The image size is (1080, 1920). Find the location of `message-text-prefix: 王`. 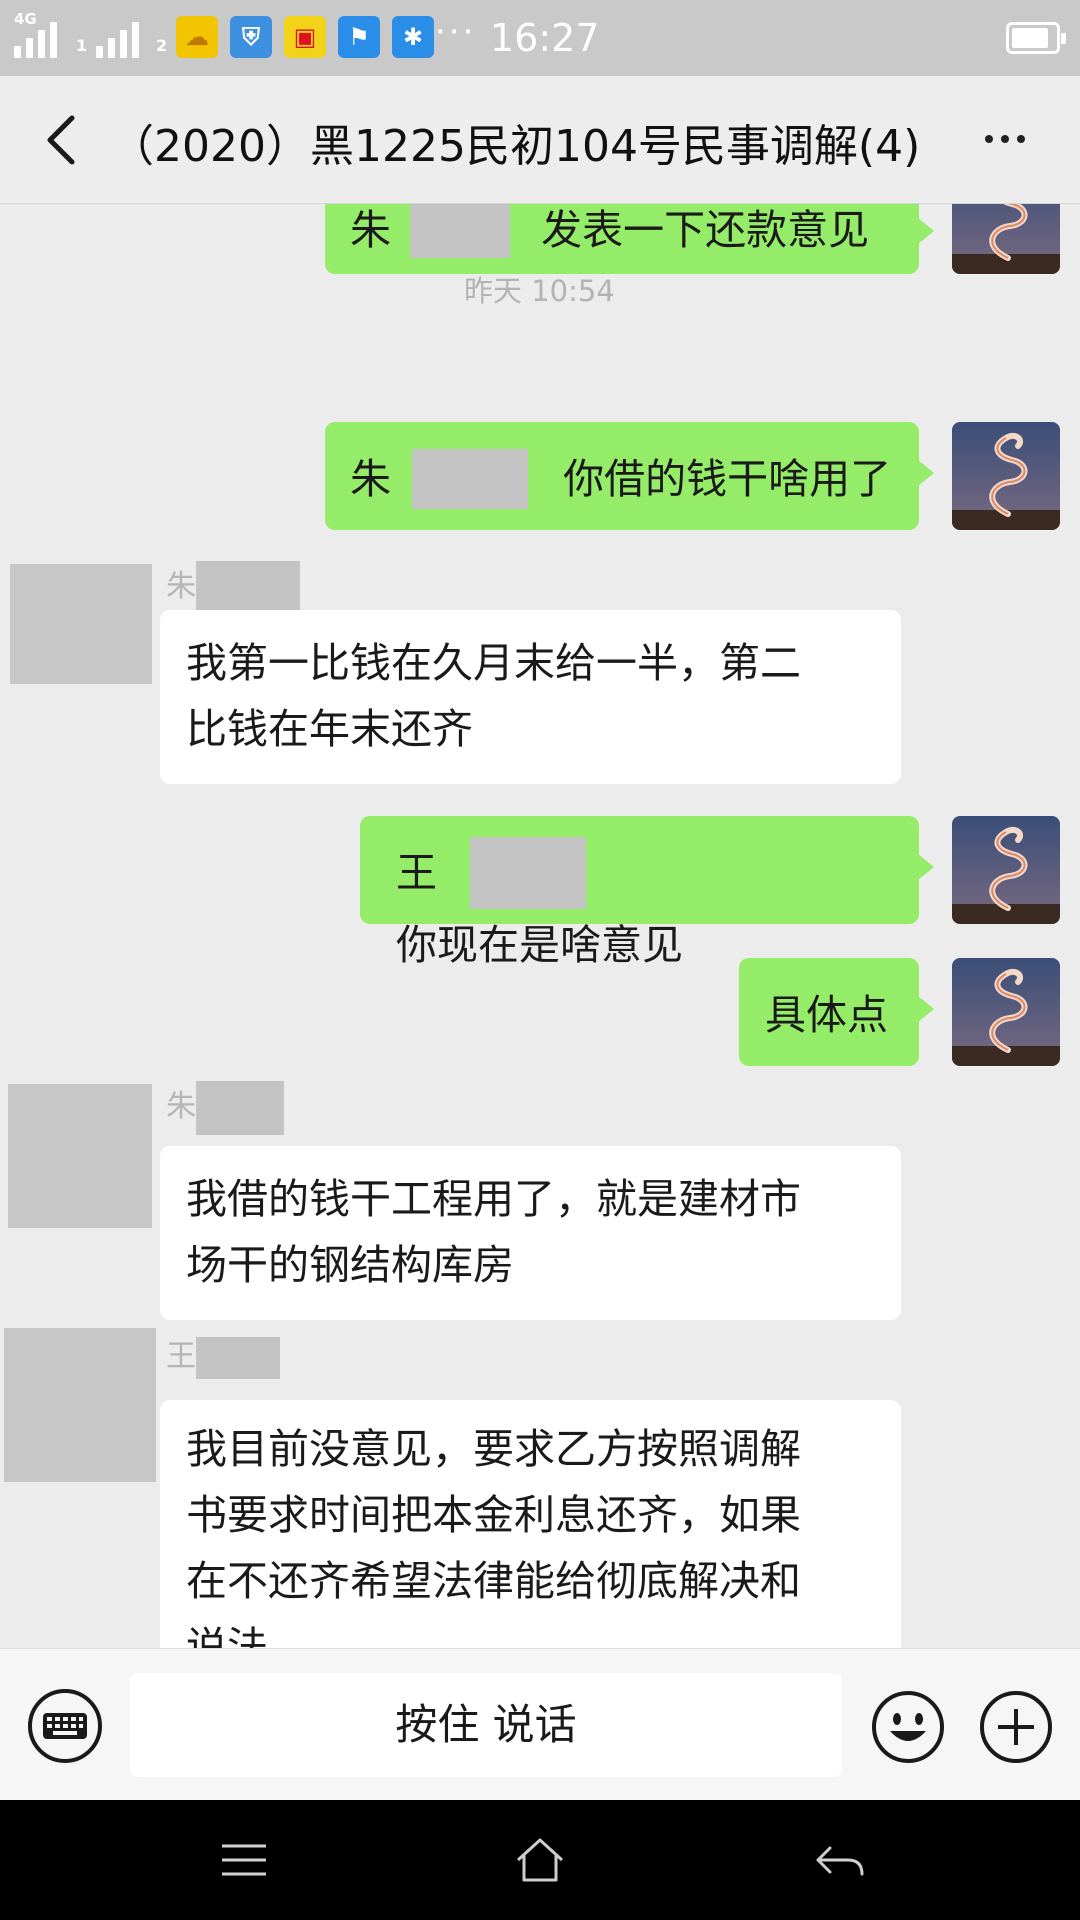

message-text-prefix: 王 is located at coordinates (416, 873).